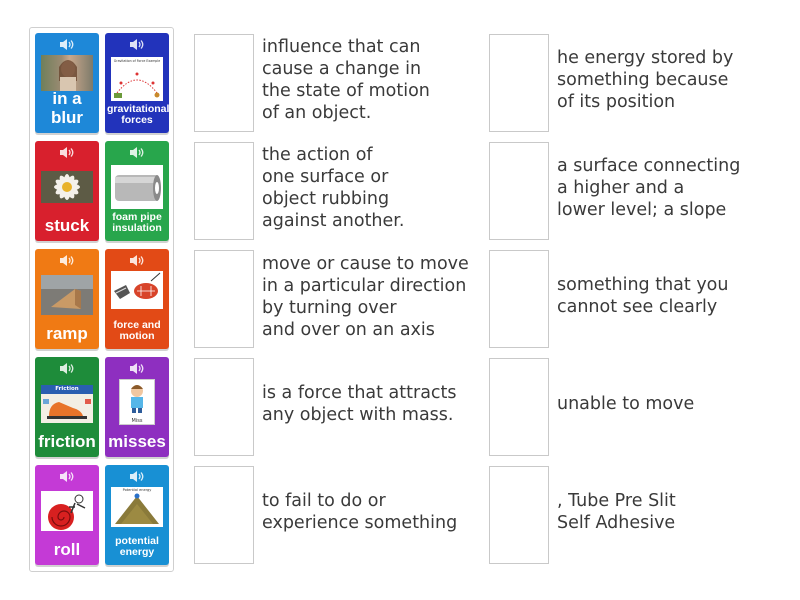  What do you see at coordinates (137, 222) in the screenshot?
I see `card-label: foam pipe insulation` at bounding box center [137, 222].